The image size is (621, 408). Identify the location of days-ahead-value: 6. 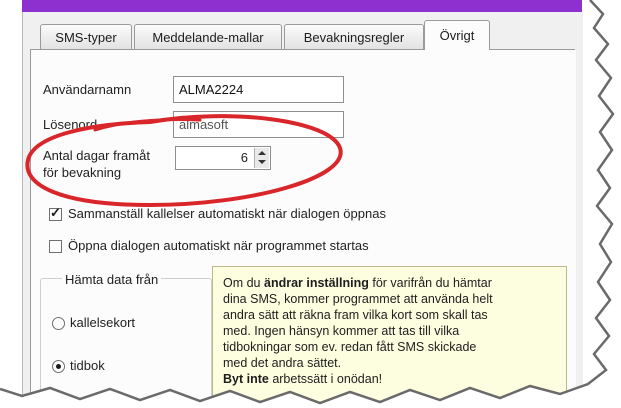
(244, 157).